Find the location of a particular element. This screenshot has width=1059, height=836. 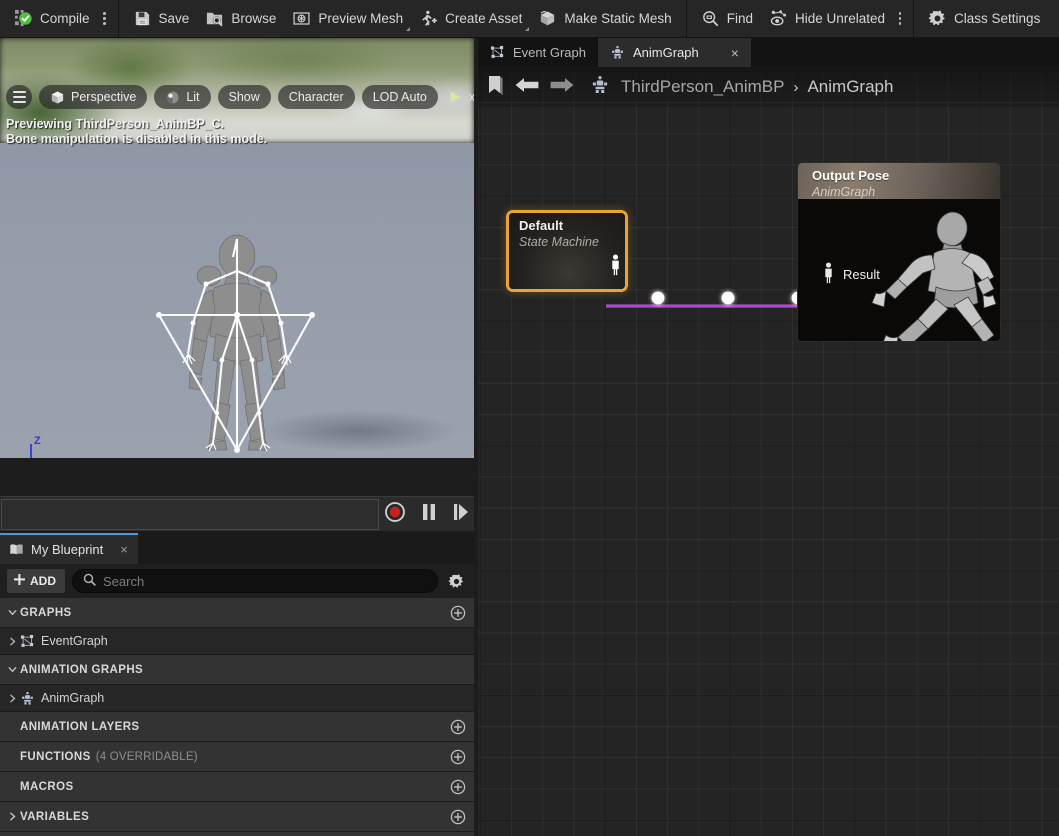

section-functions-label: FUNCTIONS is located at coordinates (55, 756).